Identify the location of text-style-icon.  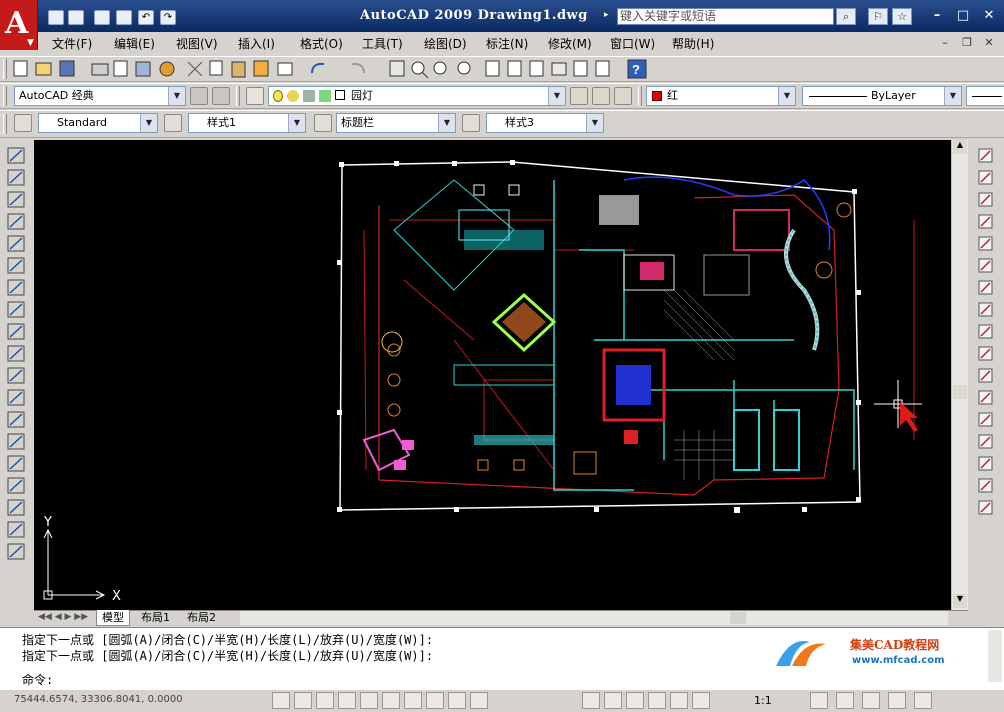
(23, 123).